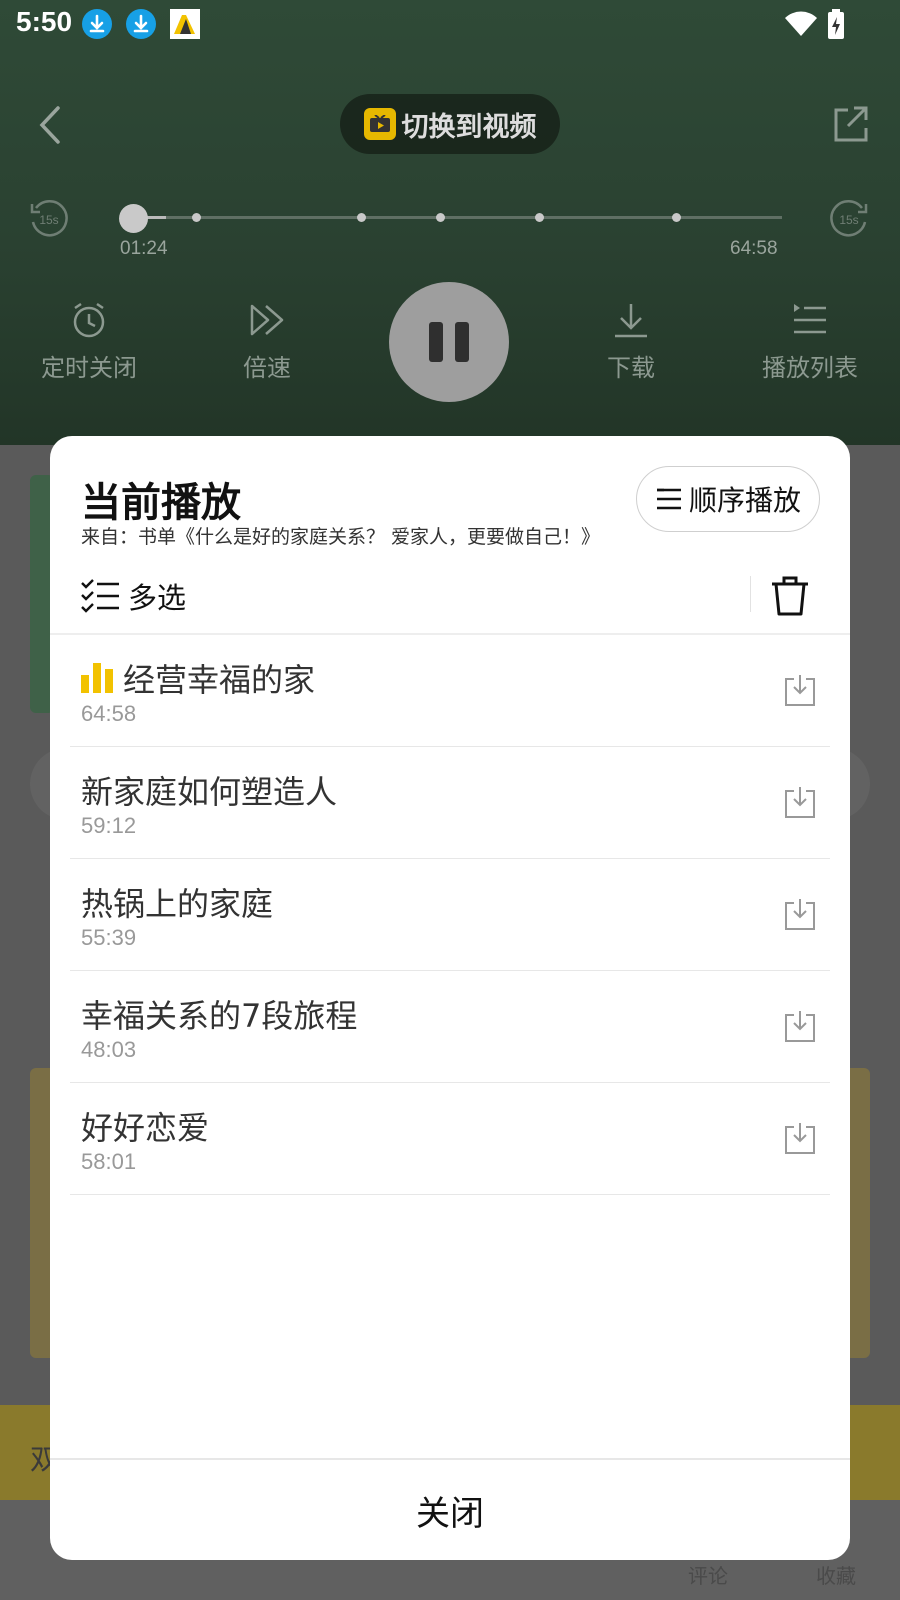 The image size is (900, 1600). What do you see at coordinates (100, 596) in the screenshot?
I see `checklist-icon` at bounding box center [100, 596].